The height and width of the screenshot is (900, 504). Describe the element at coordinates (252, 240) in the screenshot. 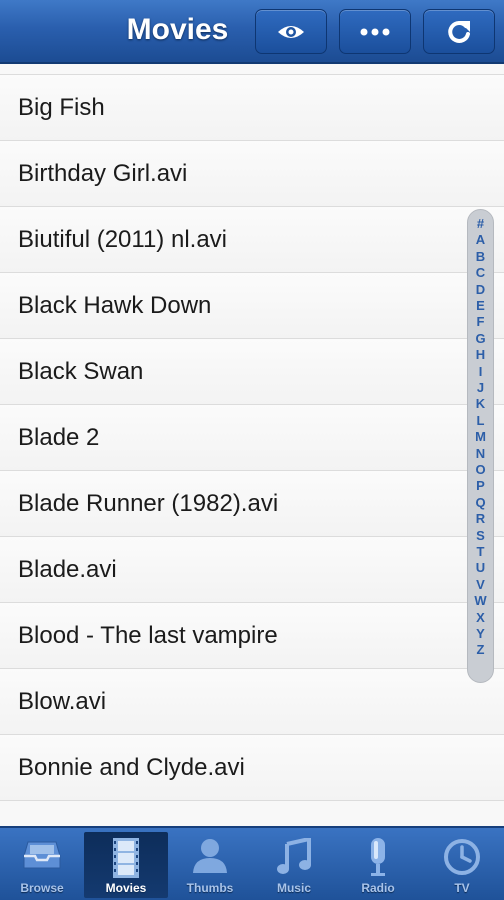

I see `list-item: Biutiful (2011) nl.avi` at that location.